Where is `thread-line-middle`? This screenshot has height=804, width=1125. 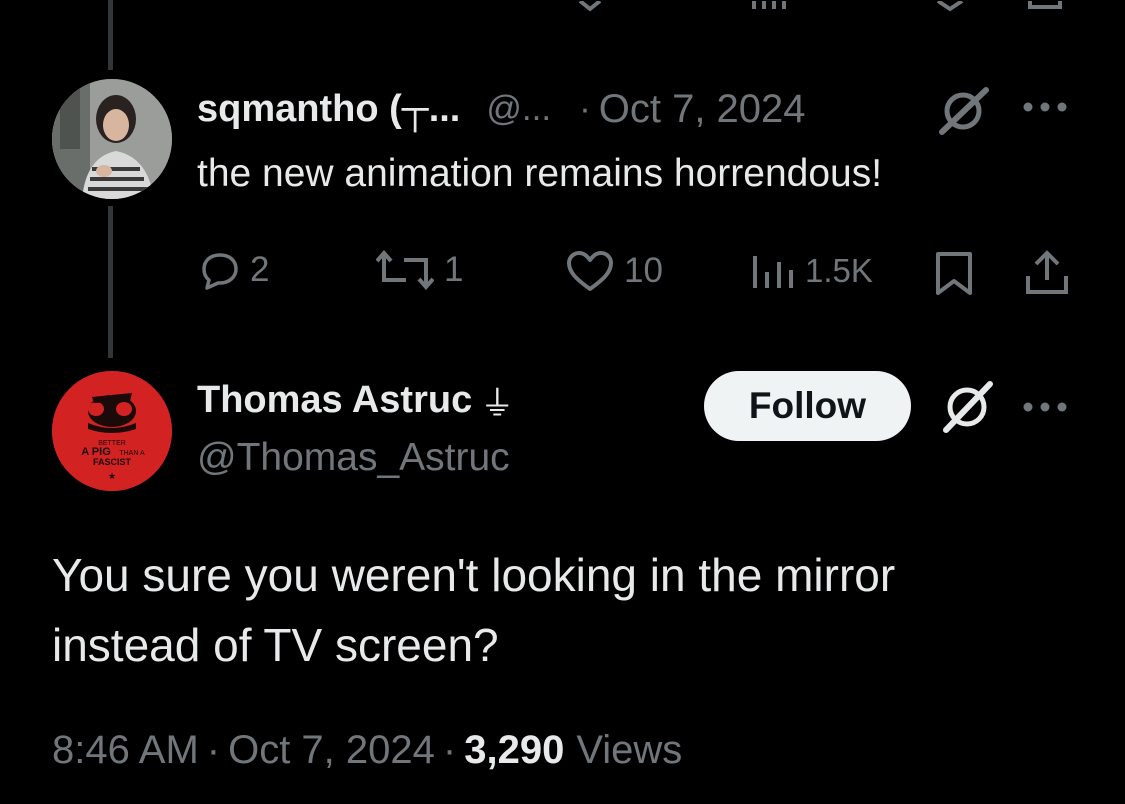 thread-line-middle is located at coordinates (110, 282).